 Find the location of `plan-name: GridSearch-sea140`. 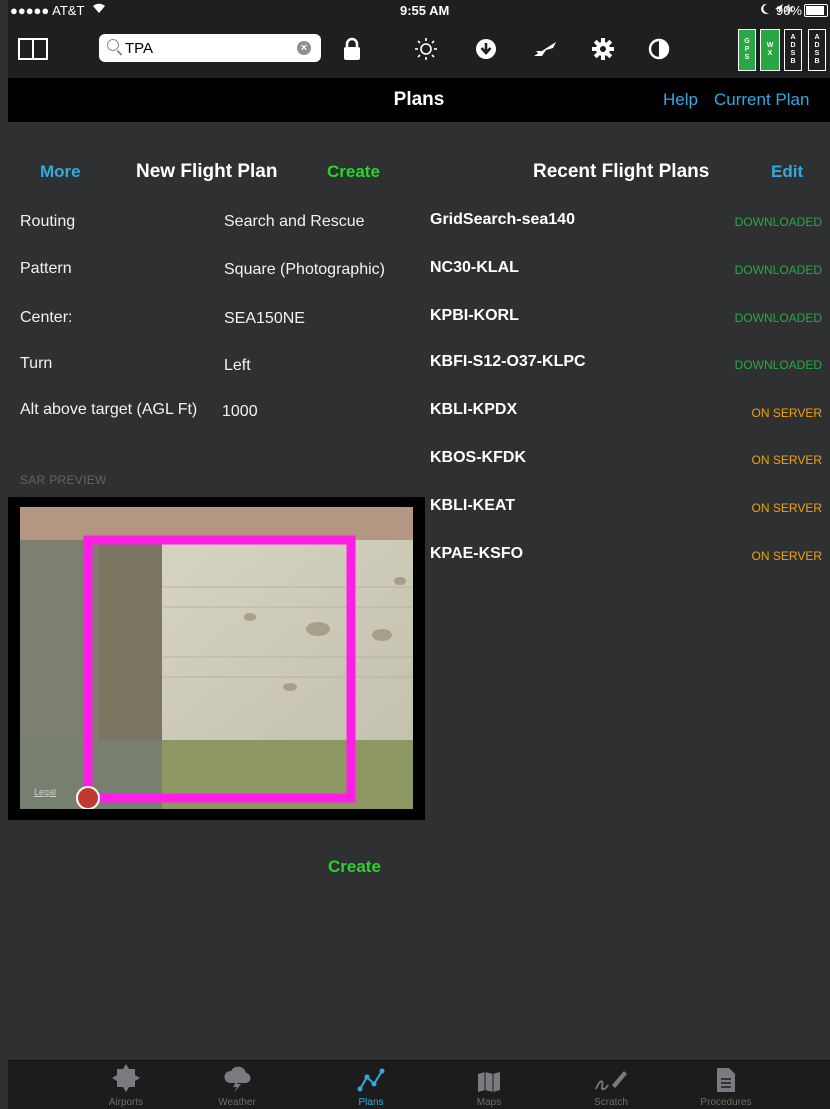

plan-name: GridSearch-sea140 is located at coordinates (502, 219).